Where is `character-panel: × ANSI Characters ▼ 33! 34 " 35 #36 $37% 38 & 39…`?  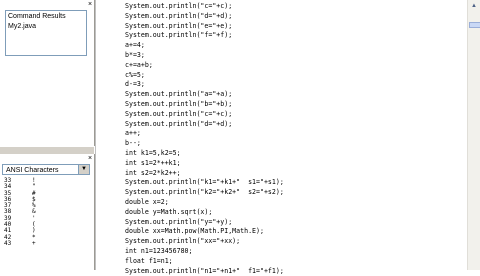 character-panel: × ANSI Characters ▼ 33! 34 " 35 #36 $37% 38 & 39… is located at coordinates (47, 212).